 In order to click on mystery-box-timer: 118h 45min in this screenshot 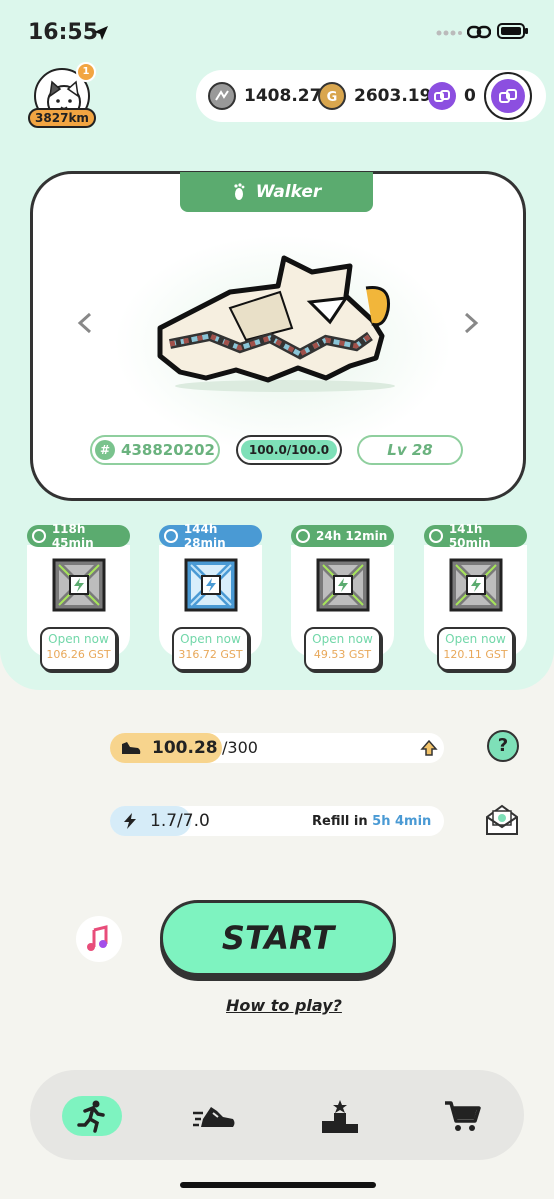, I will do `click(78, 536)`.